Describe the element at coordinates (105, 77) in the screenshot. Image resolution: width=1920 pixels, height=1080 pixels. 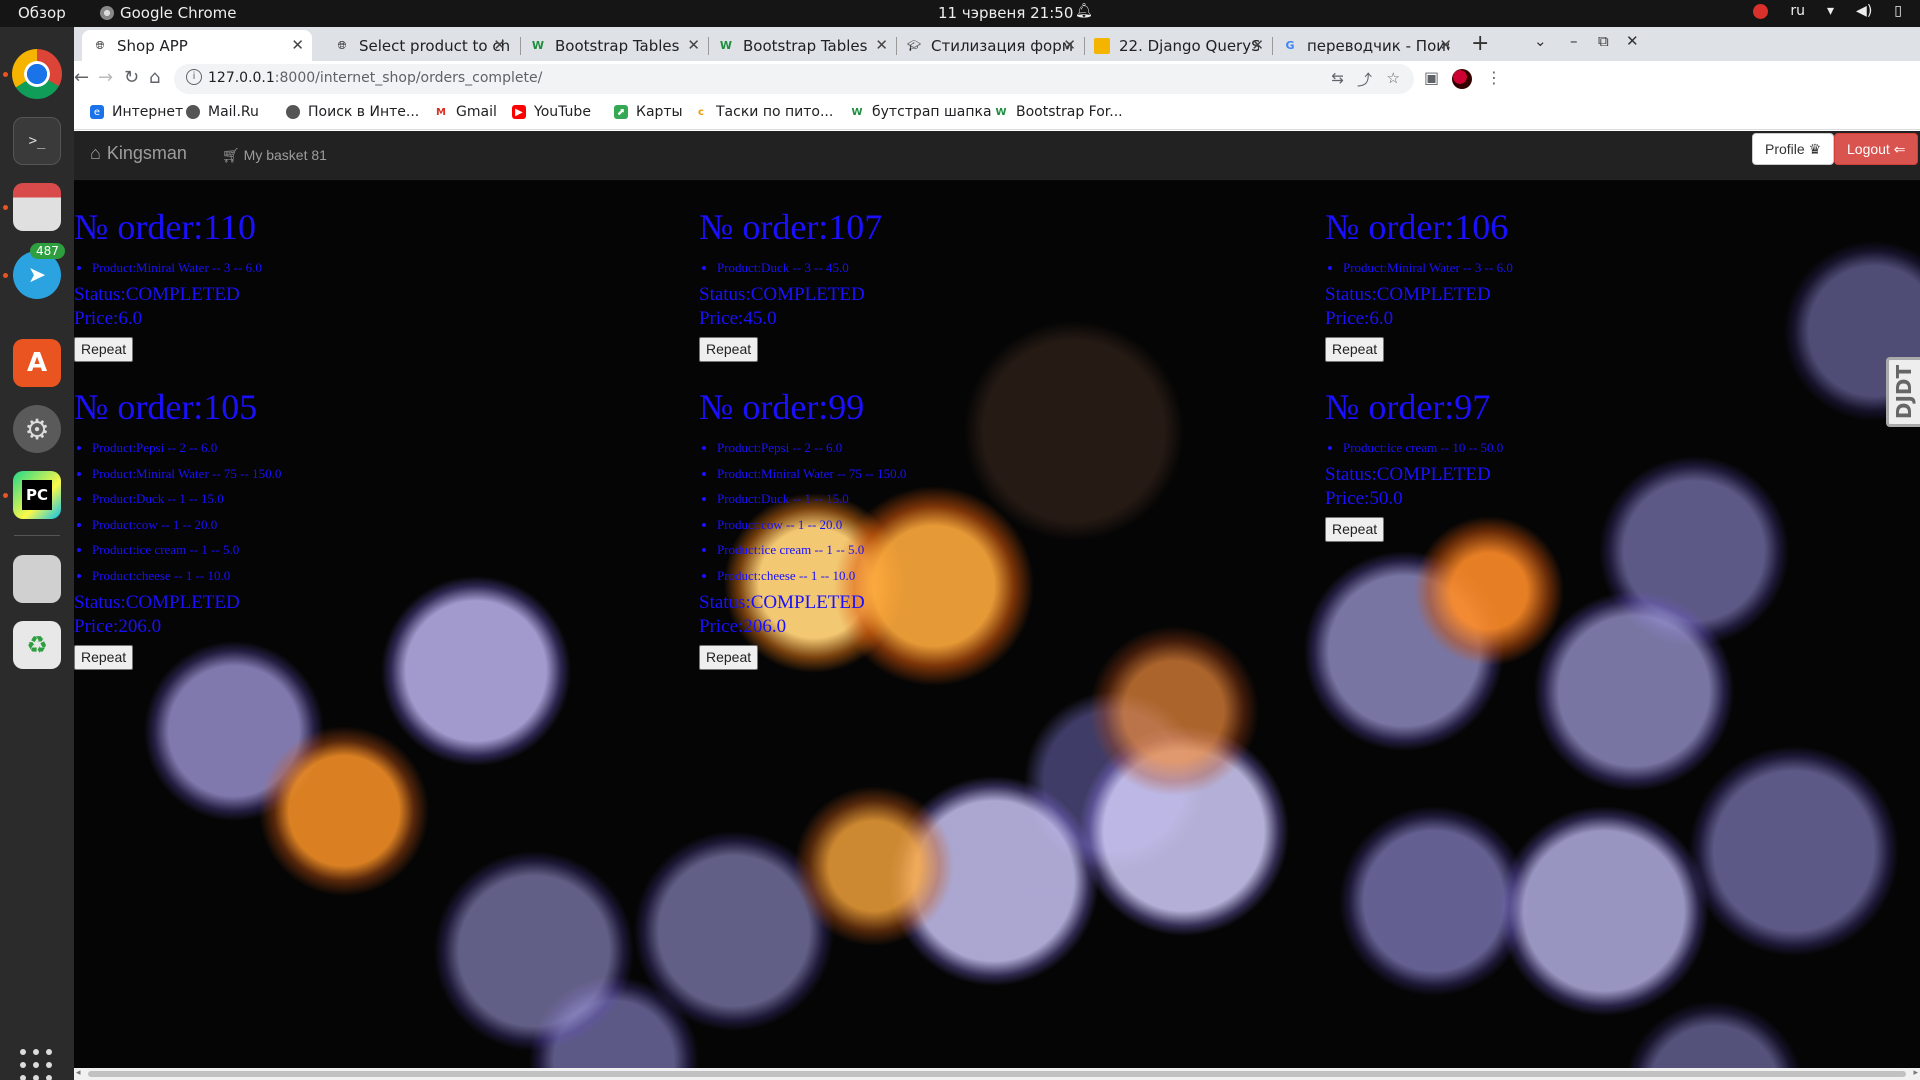
I see `forward-button: →` at that location.